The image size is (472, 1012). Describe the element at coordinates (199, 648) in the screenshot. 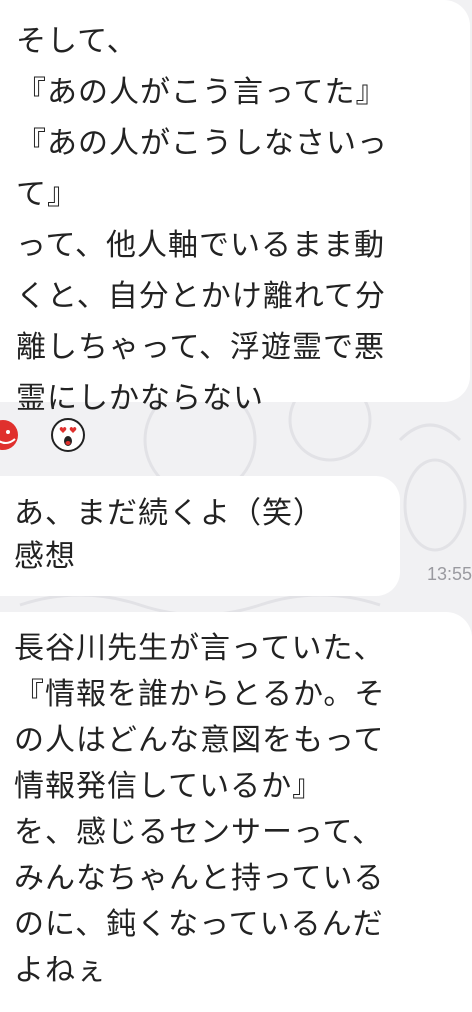

I see `message-line: 長谷川先生が言っていた、` at that location.